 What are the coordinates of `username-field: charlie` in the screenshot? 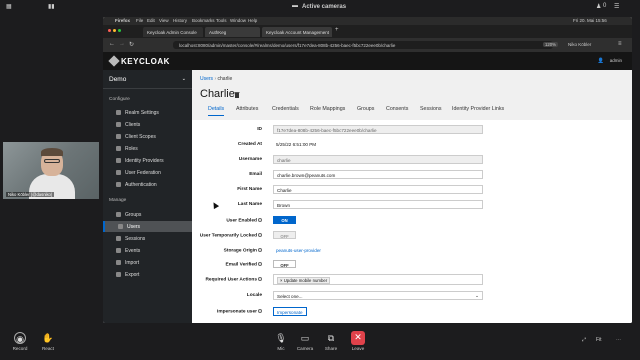 It's located at (378, 159).